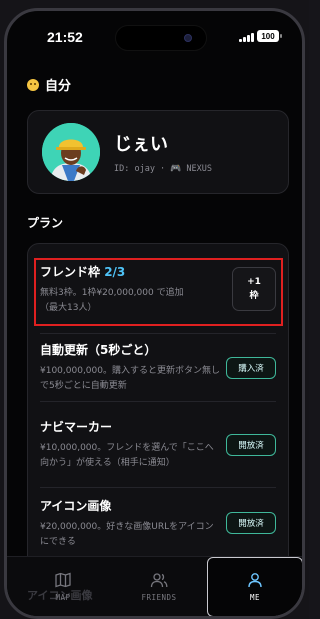 The height and width of the screenshot is (619, 320). I want to click on profile-meta: ID: ojay · 🎮 NEXUS, so click(163, 169).